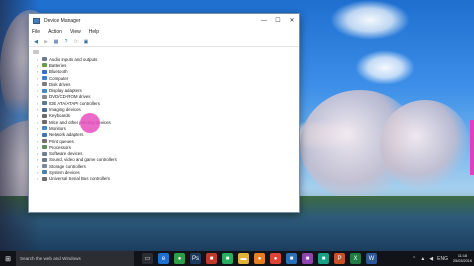 This screenshot has height=266, width=474. I want to click on tree-item-label: Print queues, so click(61, 141).